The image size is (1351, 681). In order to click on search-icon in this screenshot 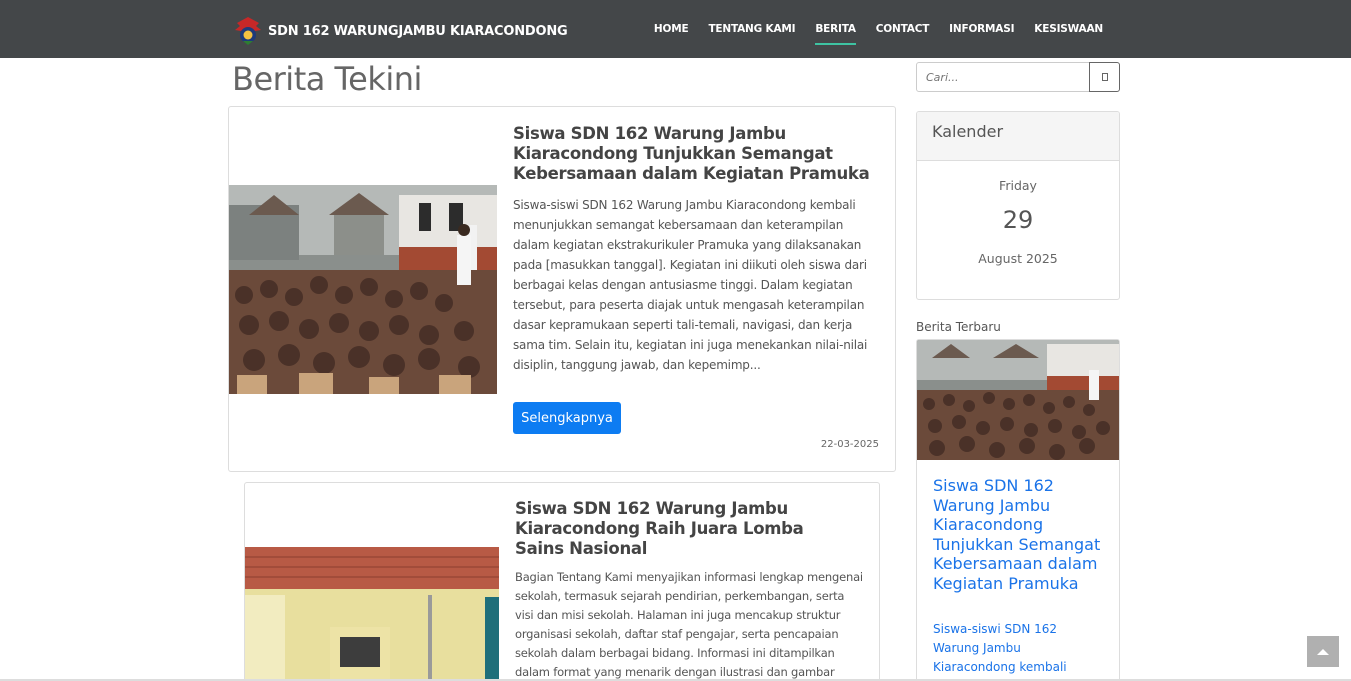, I will do `click(1104, 77)`.